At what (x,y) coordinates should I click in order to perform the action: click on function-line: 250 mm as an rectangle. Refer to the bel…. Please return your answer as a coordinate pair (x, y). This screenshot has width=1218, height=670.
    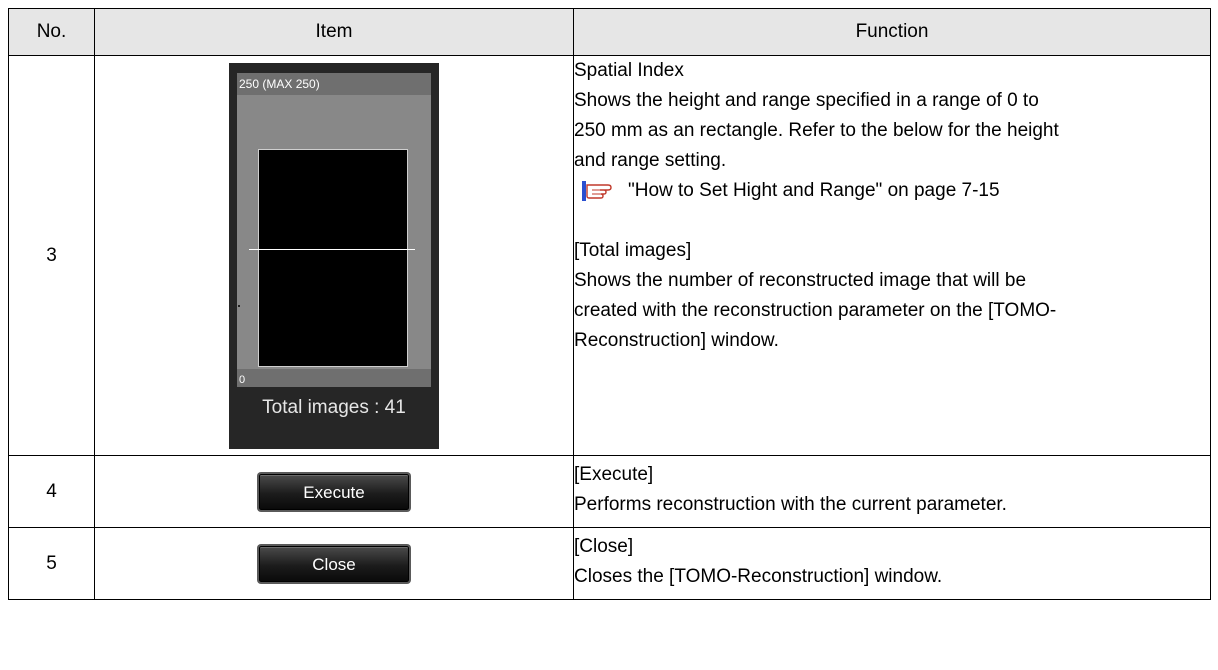
    Looking at the image, I should click on (816, 130).